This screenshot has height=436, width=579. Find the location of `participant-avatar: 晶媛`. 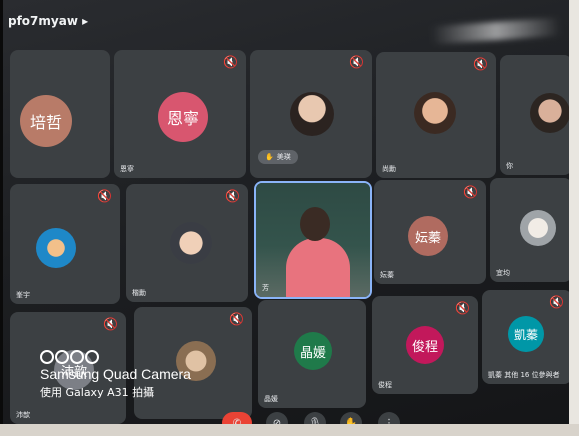

participant-avatar: 晶媛 is located at coordinates (313, 351).